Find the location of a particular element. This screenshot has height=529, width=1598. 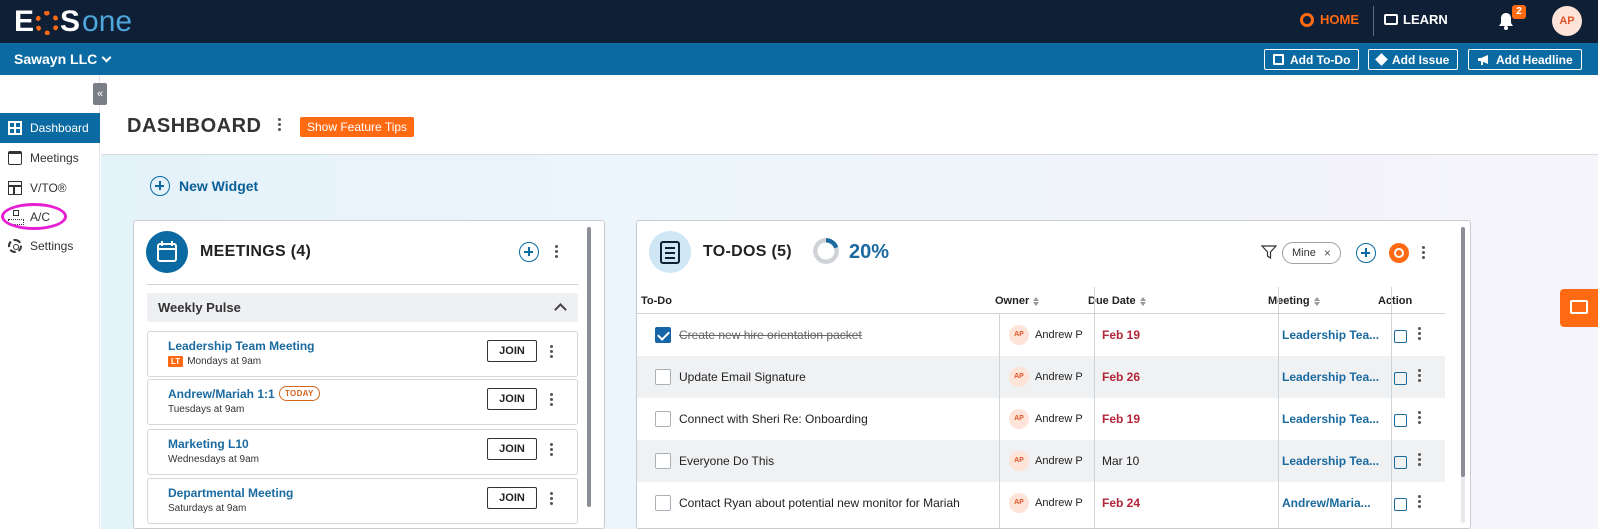

meeting-name-link: Leadership Team Meeting is located at coordinates (241, 346).